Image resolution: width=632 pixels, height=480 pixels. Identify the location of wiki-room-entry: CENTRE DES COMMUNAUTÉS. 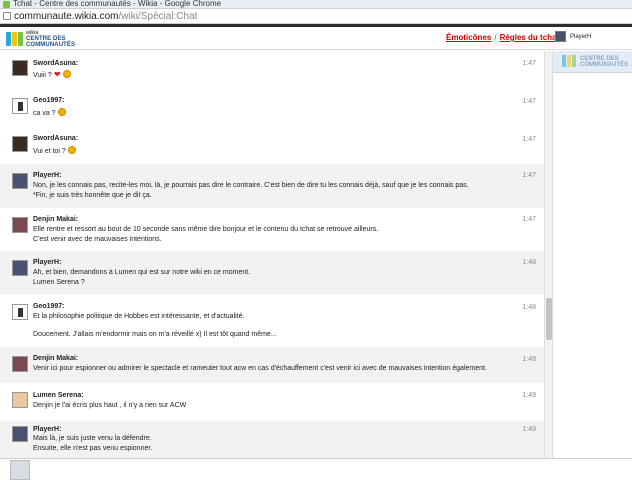
(592, 62).